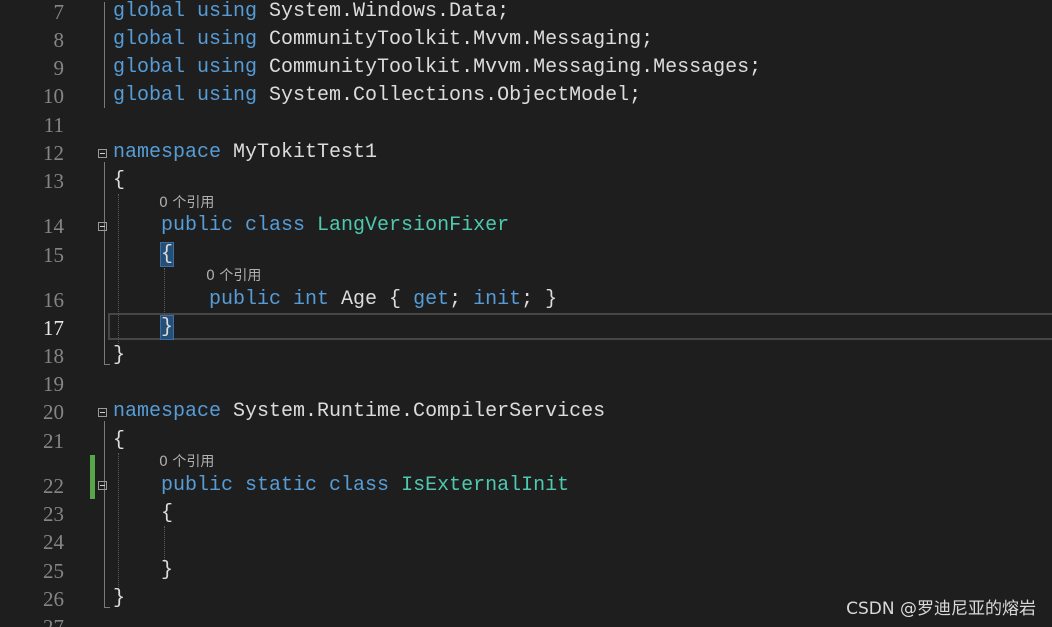  I want to click on fold-toggle-namespace-mytokittest1, so click(102, 153).